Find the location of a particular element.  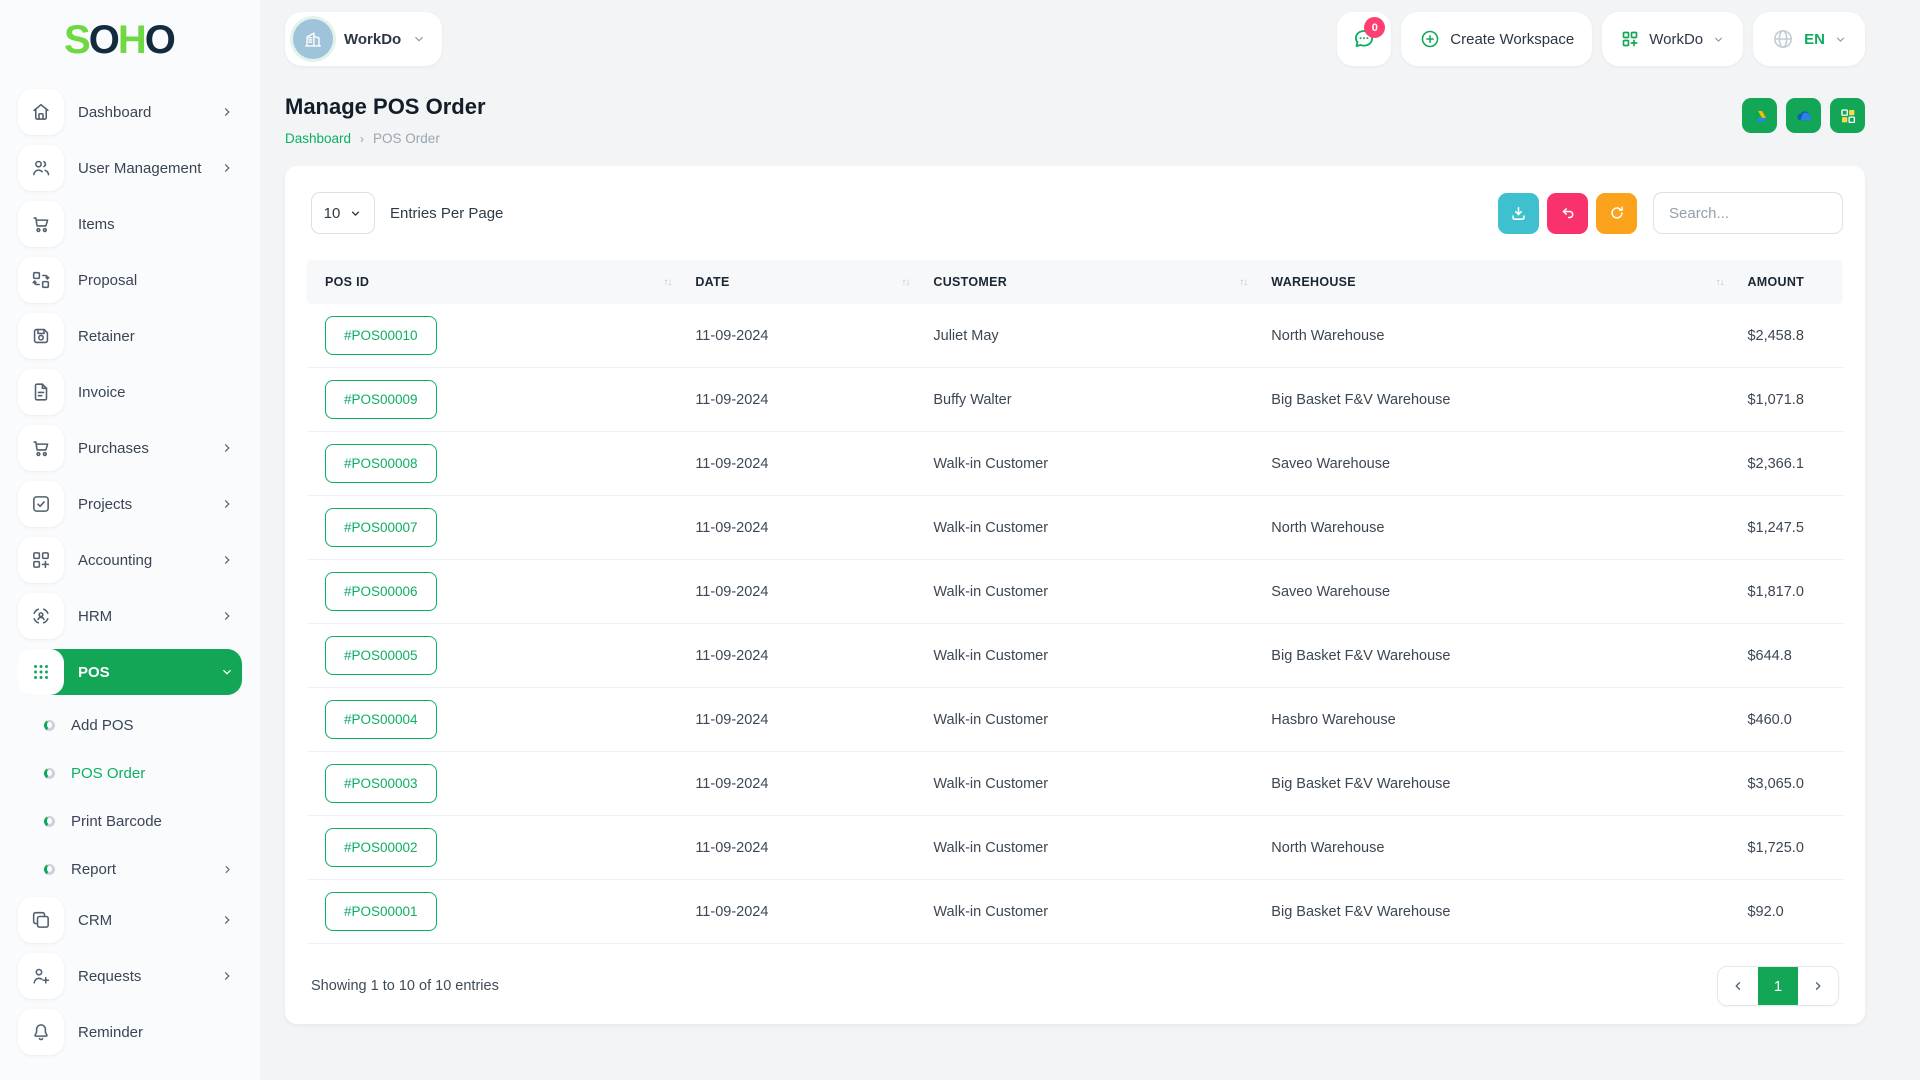

grid-icon is located at coordinates (1848, 116).